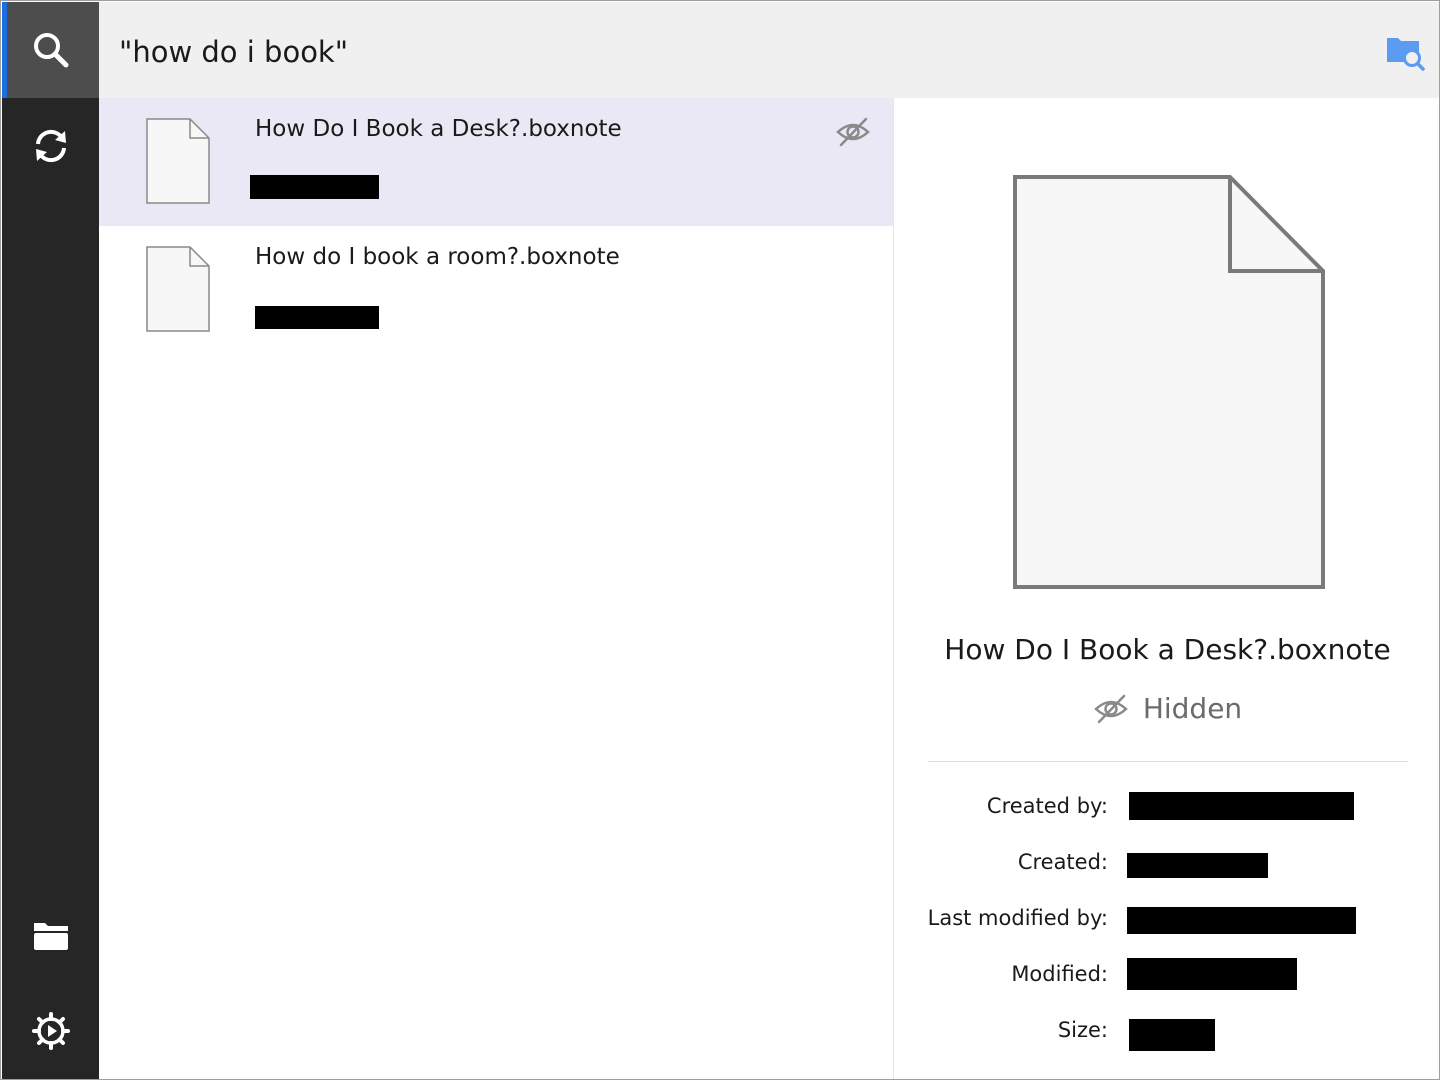 The height and width of the screenshot is (1080, 1440). I want to click on created-by-value, so click(1241, 806).